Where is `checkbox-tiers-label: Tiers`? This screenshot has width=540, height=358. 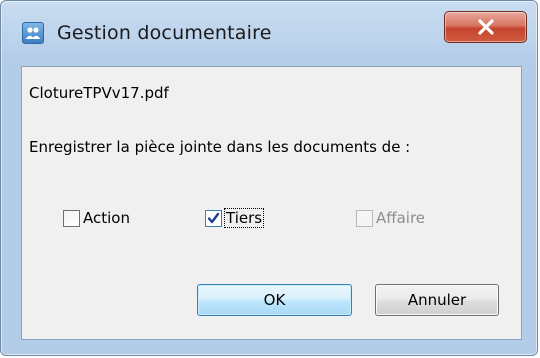
checkbox-tiers-label: Tiers is located at coordinates (244, 218).